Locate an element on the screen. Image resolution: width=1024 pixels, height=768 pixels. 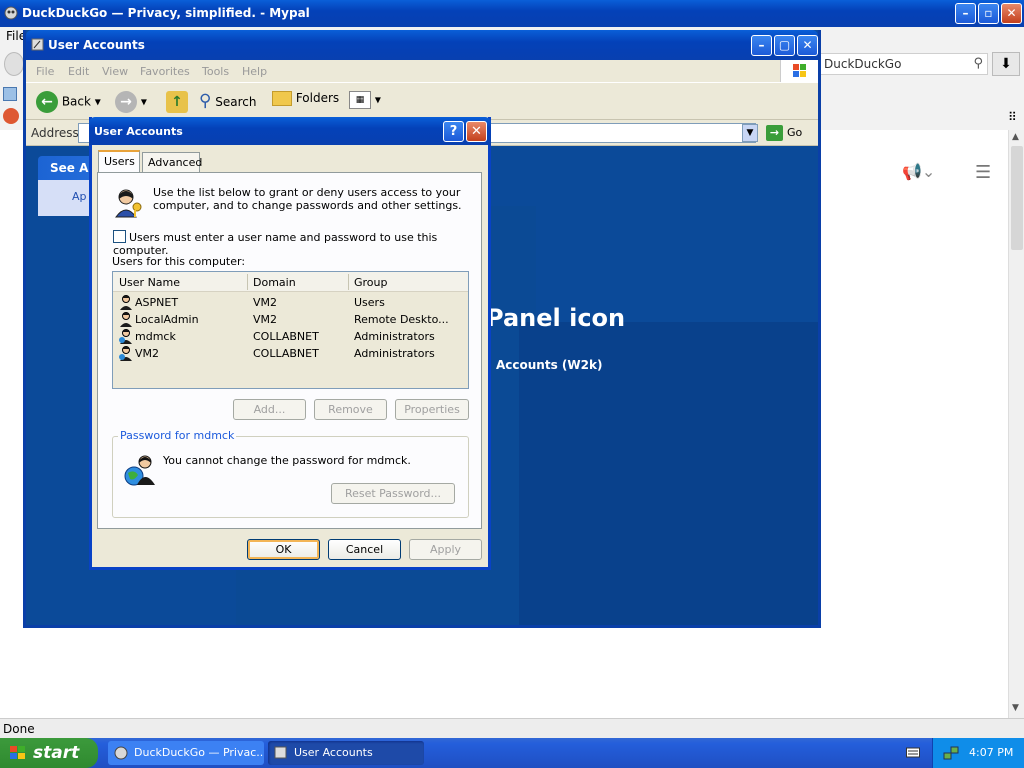
taskbar-item-user-accounts: User Accounts is located at coordinates (346, 753).